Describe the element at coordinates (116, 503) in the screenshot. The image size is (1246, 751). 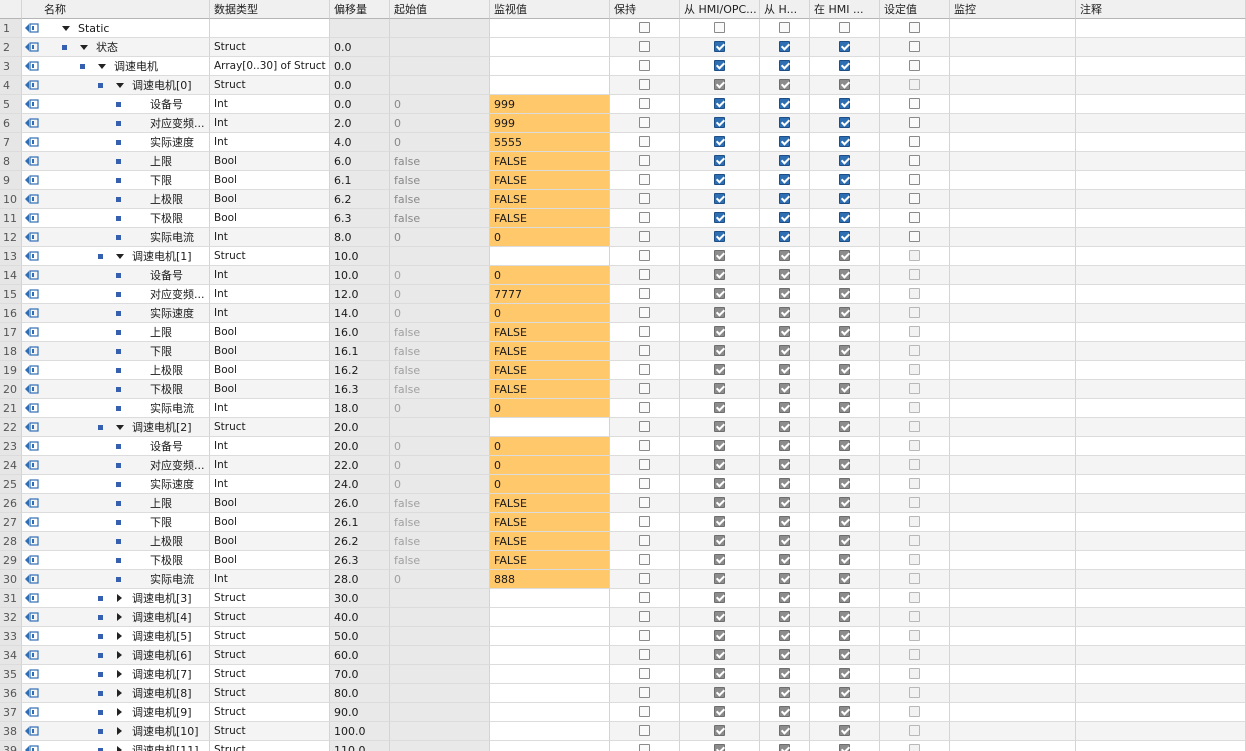
I see `variable-name-cell: 上限` at that location.